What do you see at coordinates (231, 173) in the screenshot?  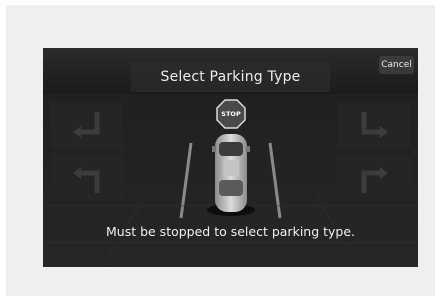 I see `vehicle-icon` at bounding box center [231, 173].